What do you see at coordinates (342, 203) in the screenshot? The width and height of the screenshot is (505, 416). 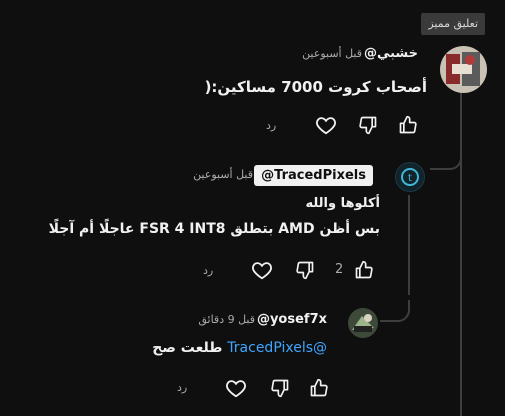 I see `comment-text-line-1: أكلوها والله` at bounding box center [342, 203].